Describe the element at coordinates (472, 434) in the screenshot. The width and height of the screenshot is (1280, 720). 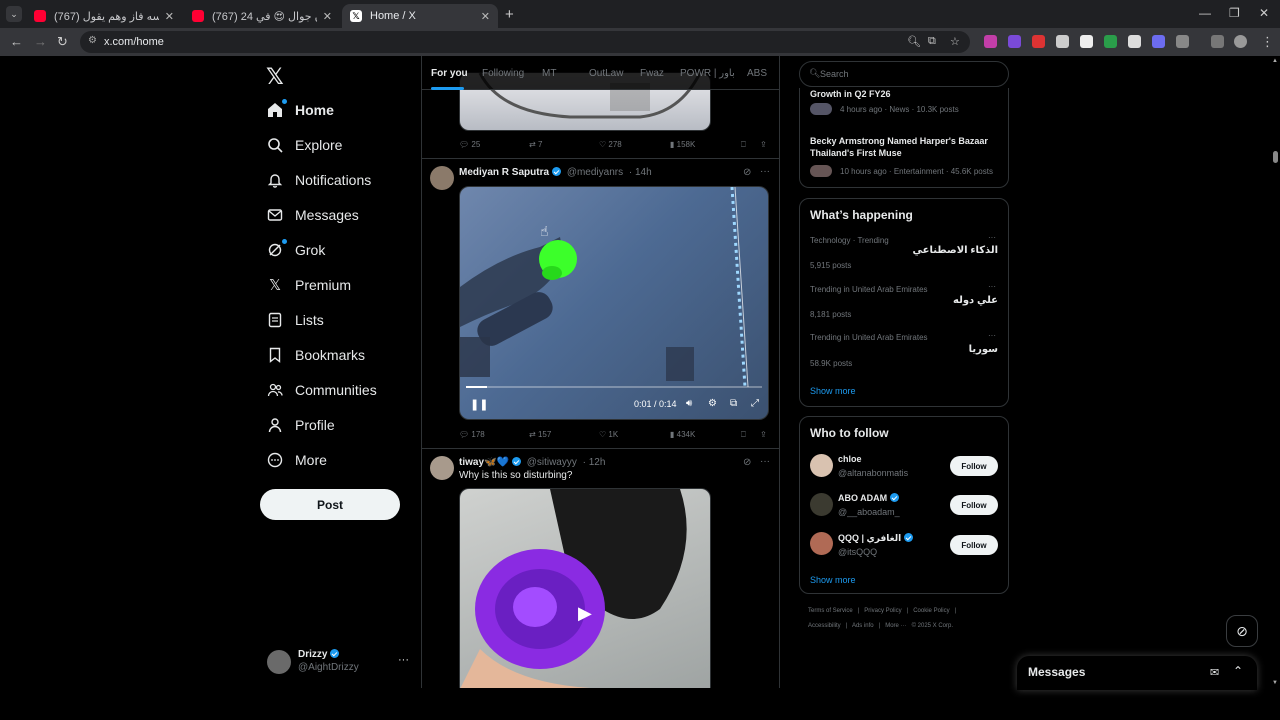
I see `reply-button: 💬︎ 178` at that location.